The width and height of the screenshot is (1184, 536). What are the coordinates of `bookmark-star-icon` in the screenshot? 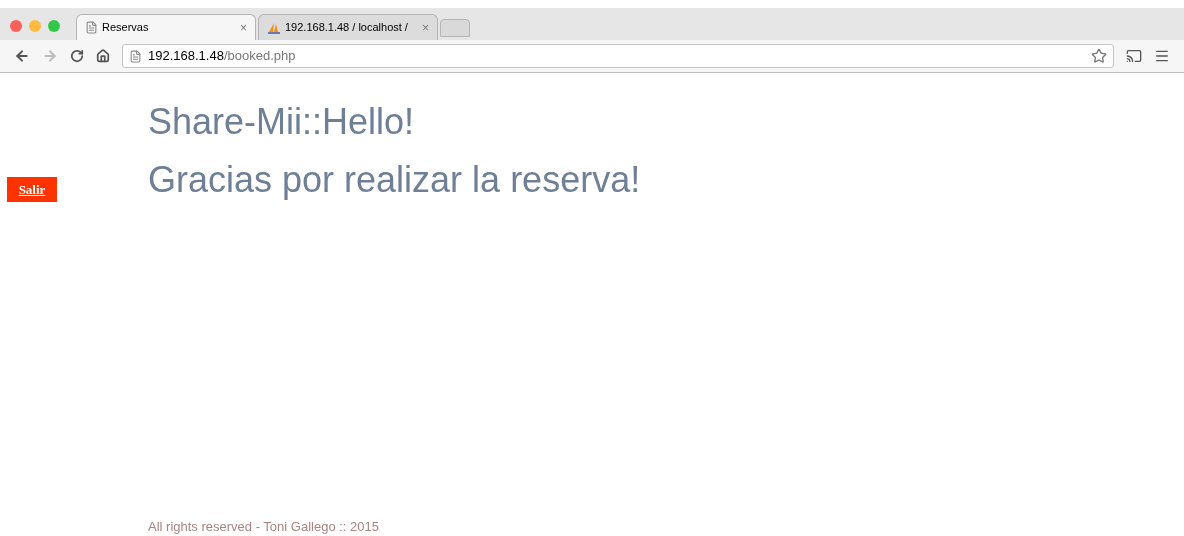 It's located at (1099, 56).